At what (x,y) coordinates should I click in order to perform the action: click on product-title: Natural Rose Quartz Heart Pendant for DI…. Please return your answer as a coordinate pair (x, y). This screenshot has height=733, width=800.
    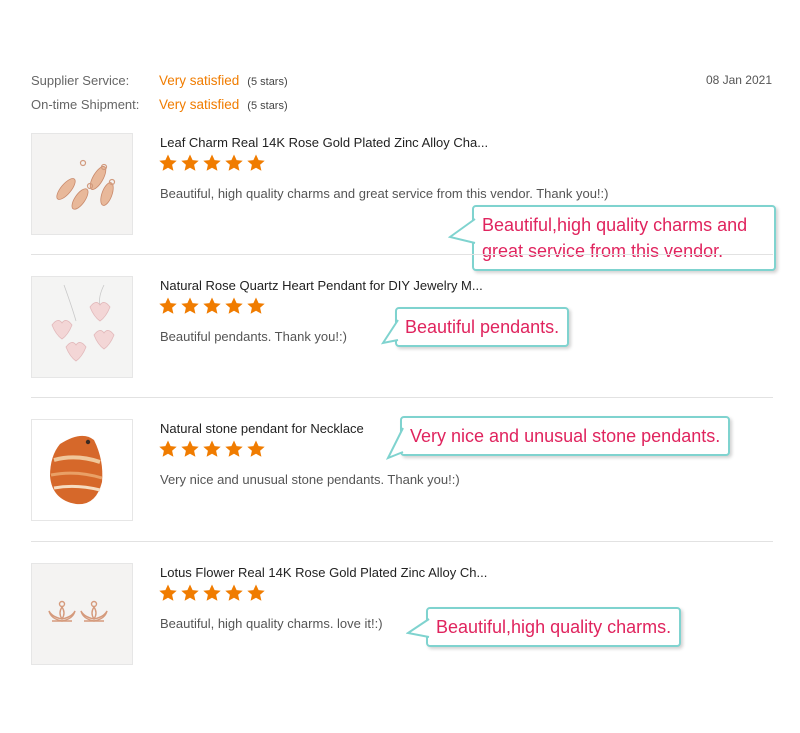
    Looking at the image, I should click on (321, 285).